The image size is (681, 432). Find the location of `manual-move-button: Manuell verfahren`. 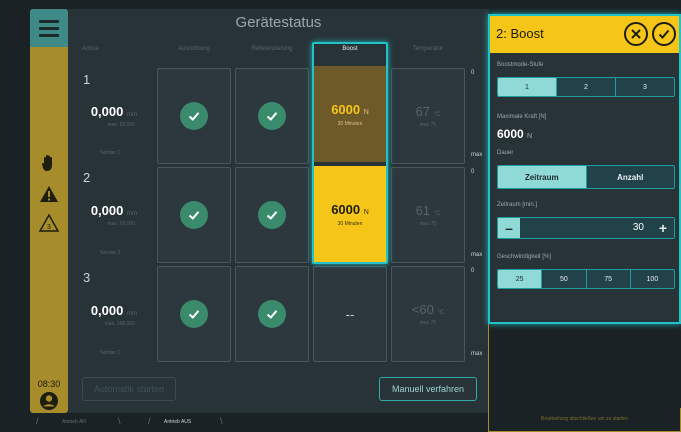

manual-move-button: Manuell verfahren is located at coordinates (428, 389).